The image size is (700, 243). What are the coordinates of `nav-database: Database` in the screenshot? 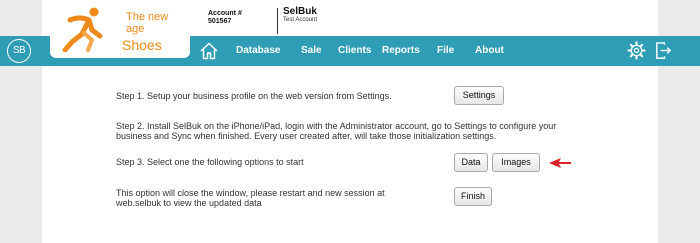 It's located at (258, 50).